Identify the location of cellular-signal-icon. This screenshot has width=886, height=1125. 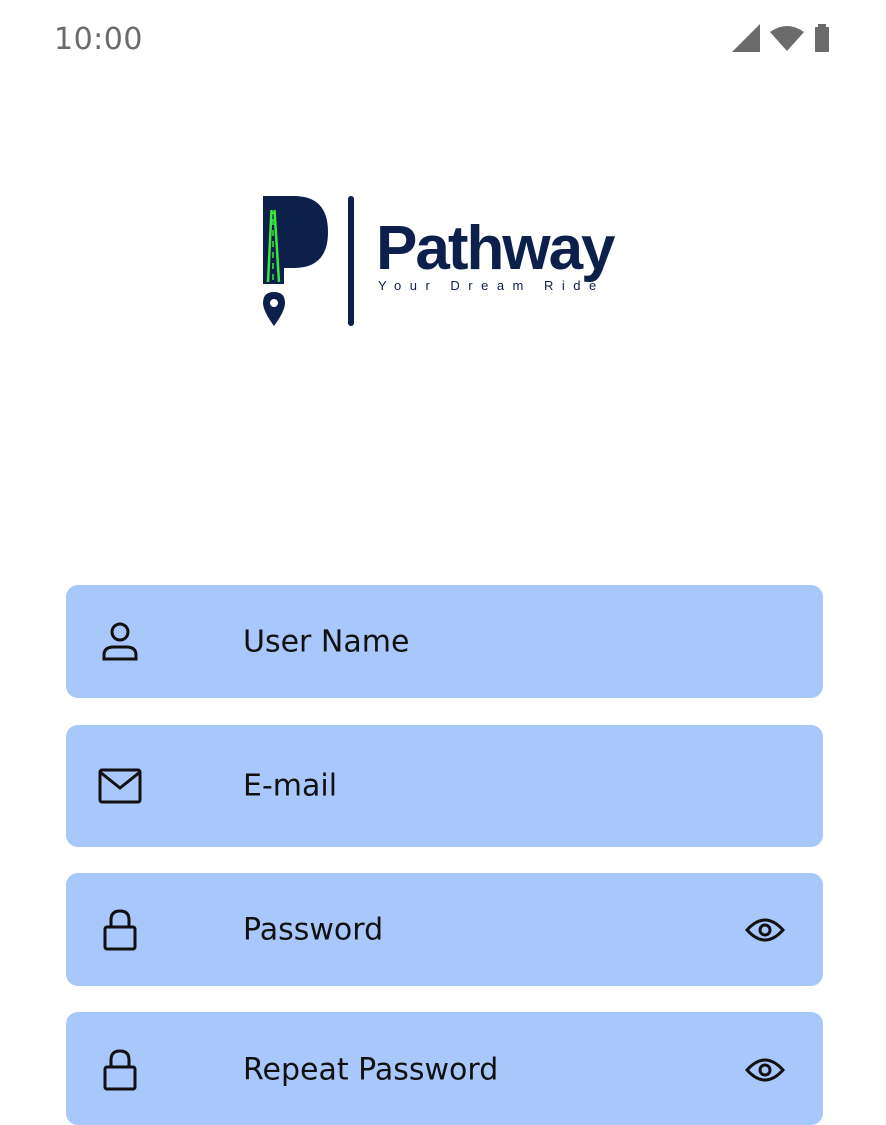
(746, 40).